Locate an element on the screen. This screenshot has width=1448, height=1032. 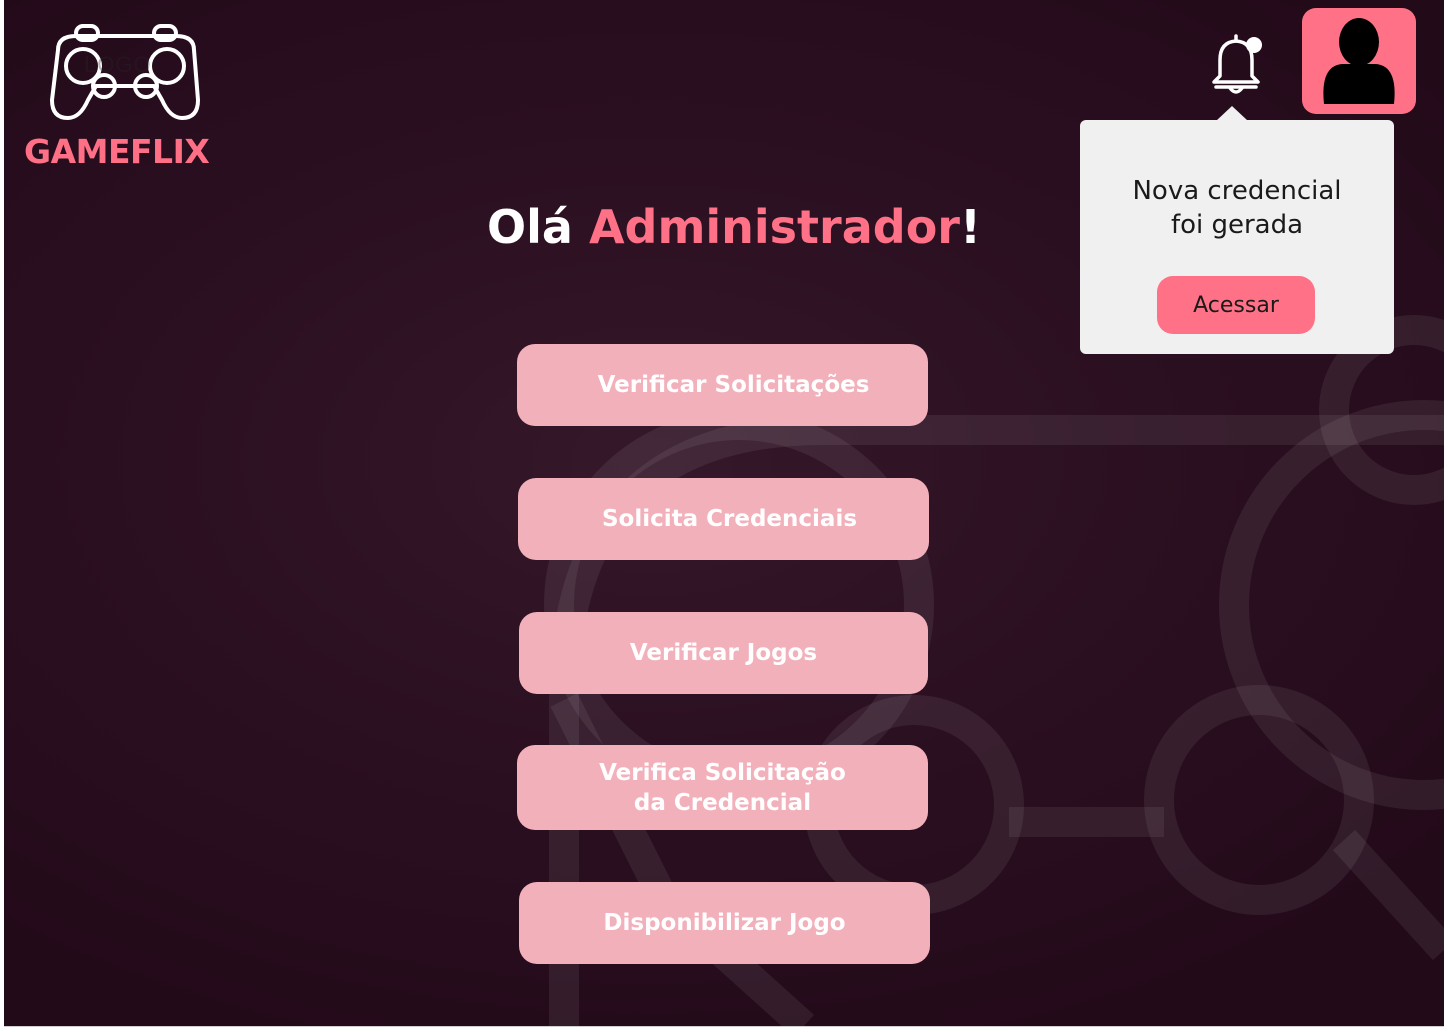
verify-requests-button: Verificar Solicitações is located at coordinates (722, 385).